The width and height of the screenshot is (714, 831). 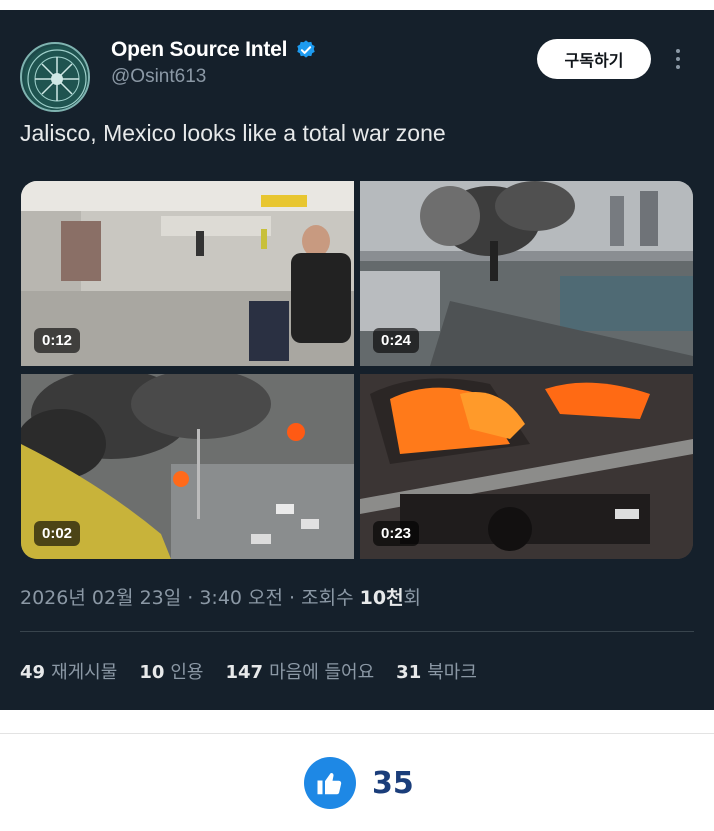 What do you see at coordinates (84, 672) in the screenshot?
I see `stat-label: 재게시물` at bounding box center [84, 672].